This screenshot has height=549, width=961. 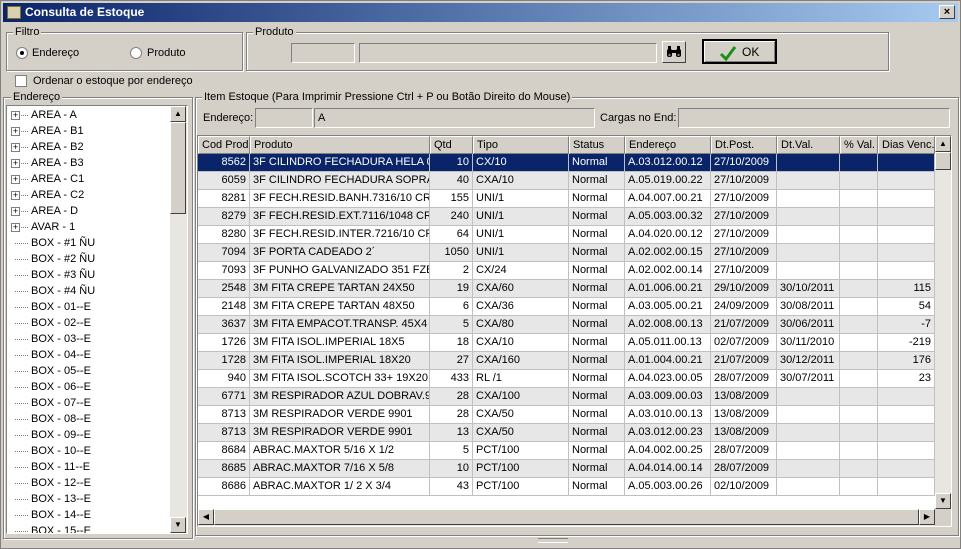 I want to click on tree-connector, so click(x=23, y=163).